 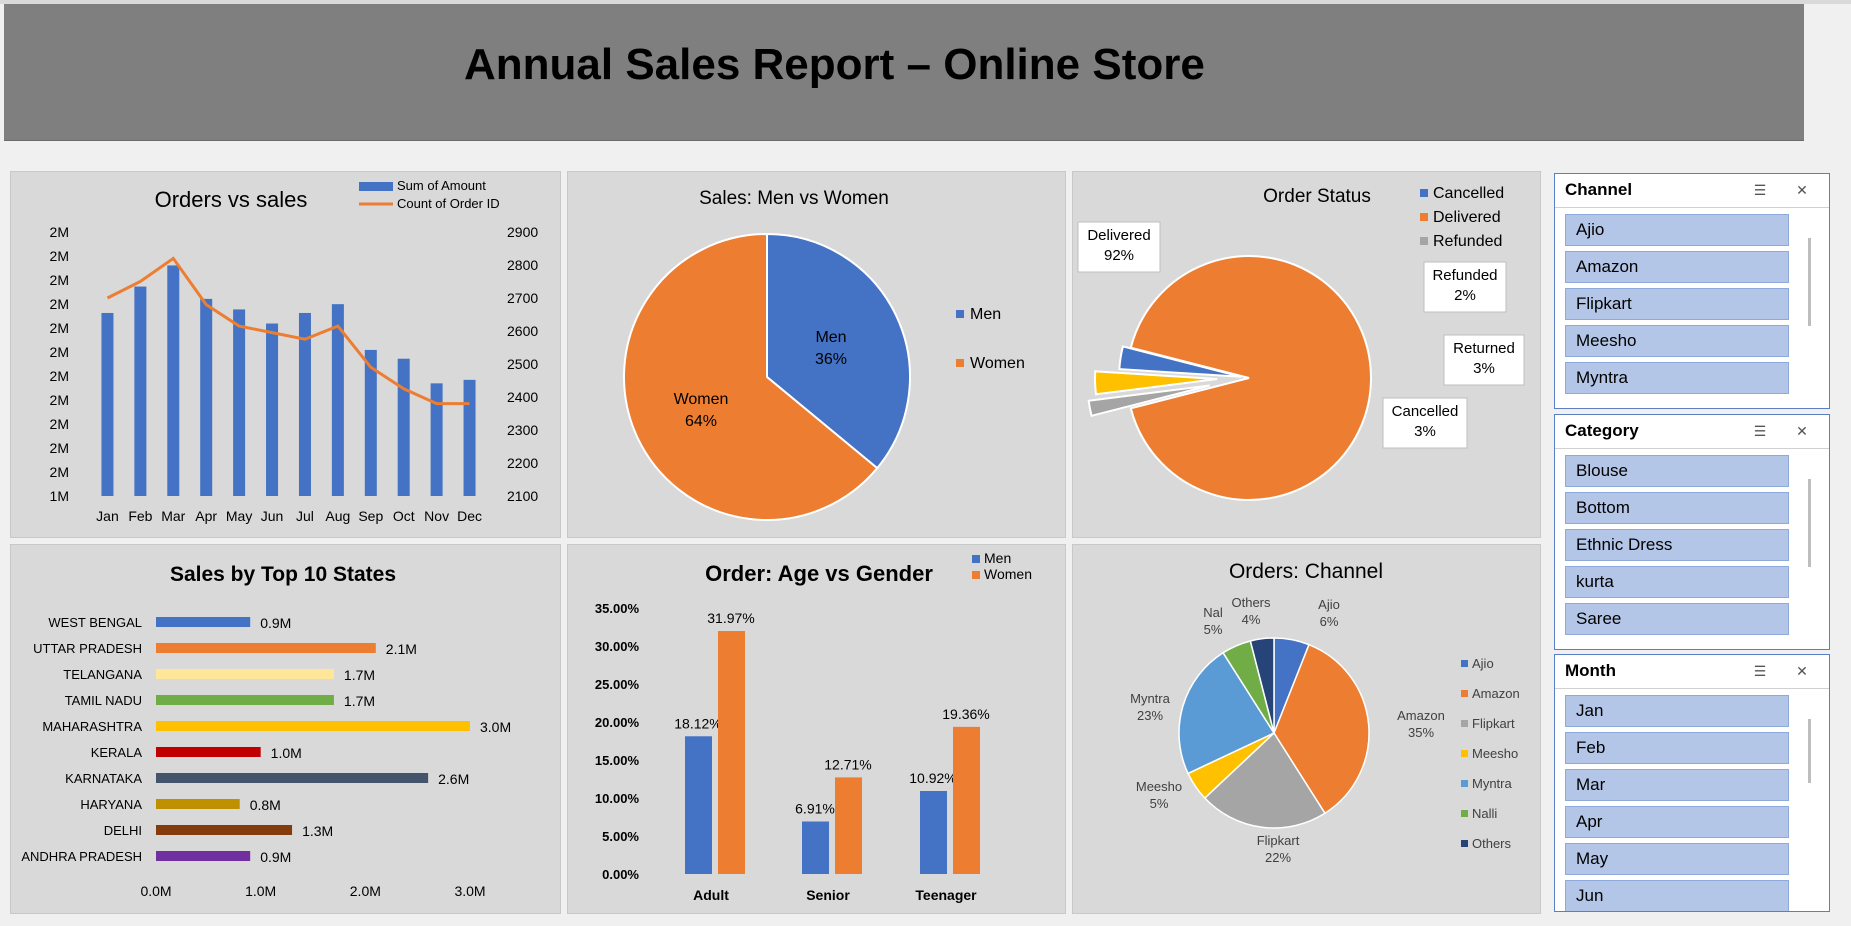 I want to click on bar-men, so click(x=933, y=832).